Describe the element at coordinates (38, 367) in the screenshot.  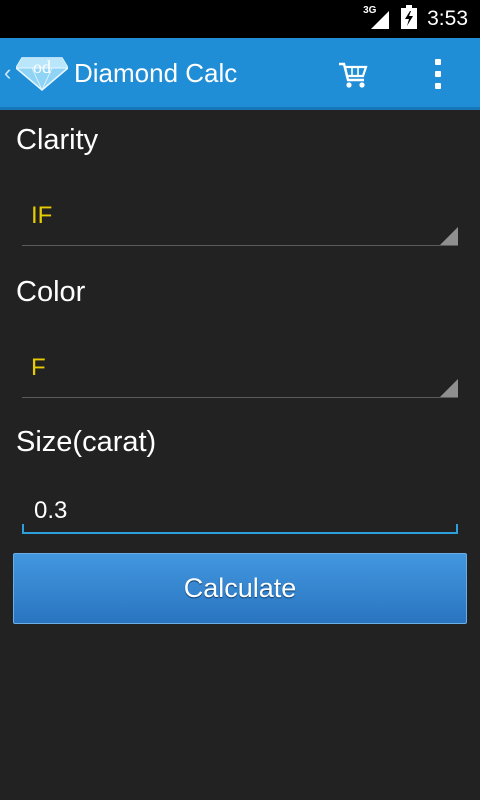
I see `color-selected-value: F` at that location.